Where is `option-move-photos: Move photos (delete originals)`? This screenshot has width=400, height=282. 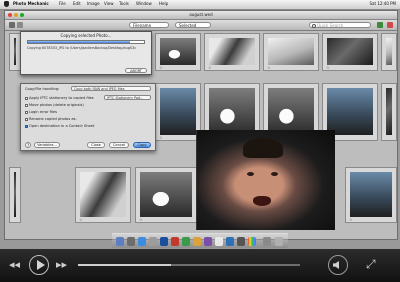 option-move-photos: Move photos (delete originals) is located at coordinates (54, 105).